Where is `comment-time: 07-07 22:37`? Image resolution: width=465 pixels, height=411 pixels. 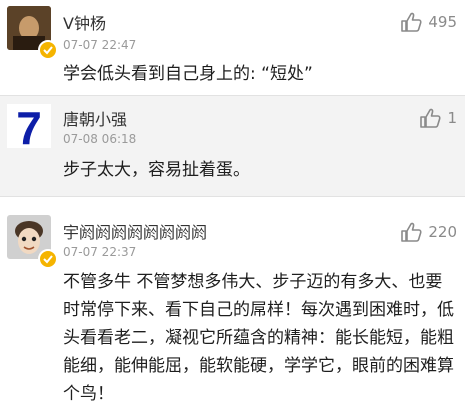
comment-time: 07-07 22:37 is located at coordinates (100, 252).